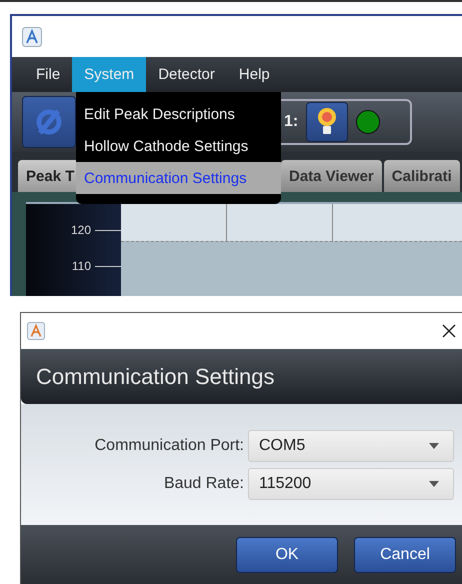 The image size is (462, 584). What do you see at coordinates (80, 230) in the screenshot?
I see `axis-tick-label: 120` at bounding box center [80, 230].